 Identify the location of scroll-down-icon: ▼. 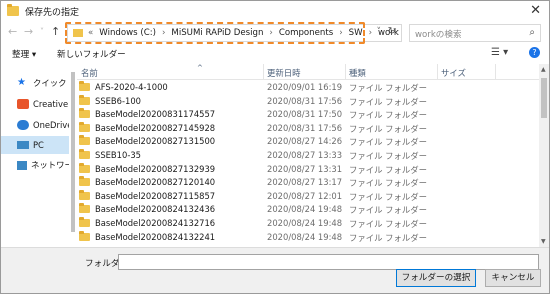
(543, 241).